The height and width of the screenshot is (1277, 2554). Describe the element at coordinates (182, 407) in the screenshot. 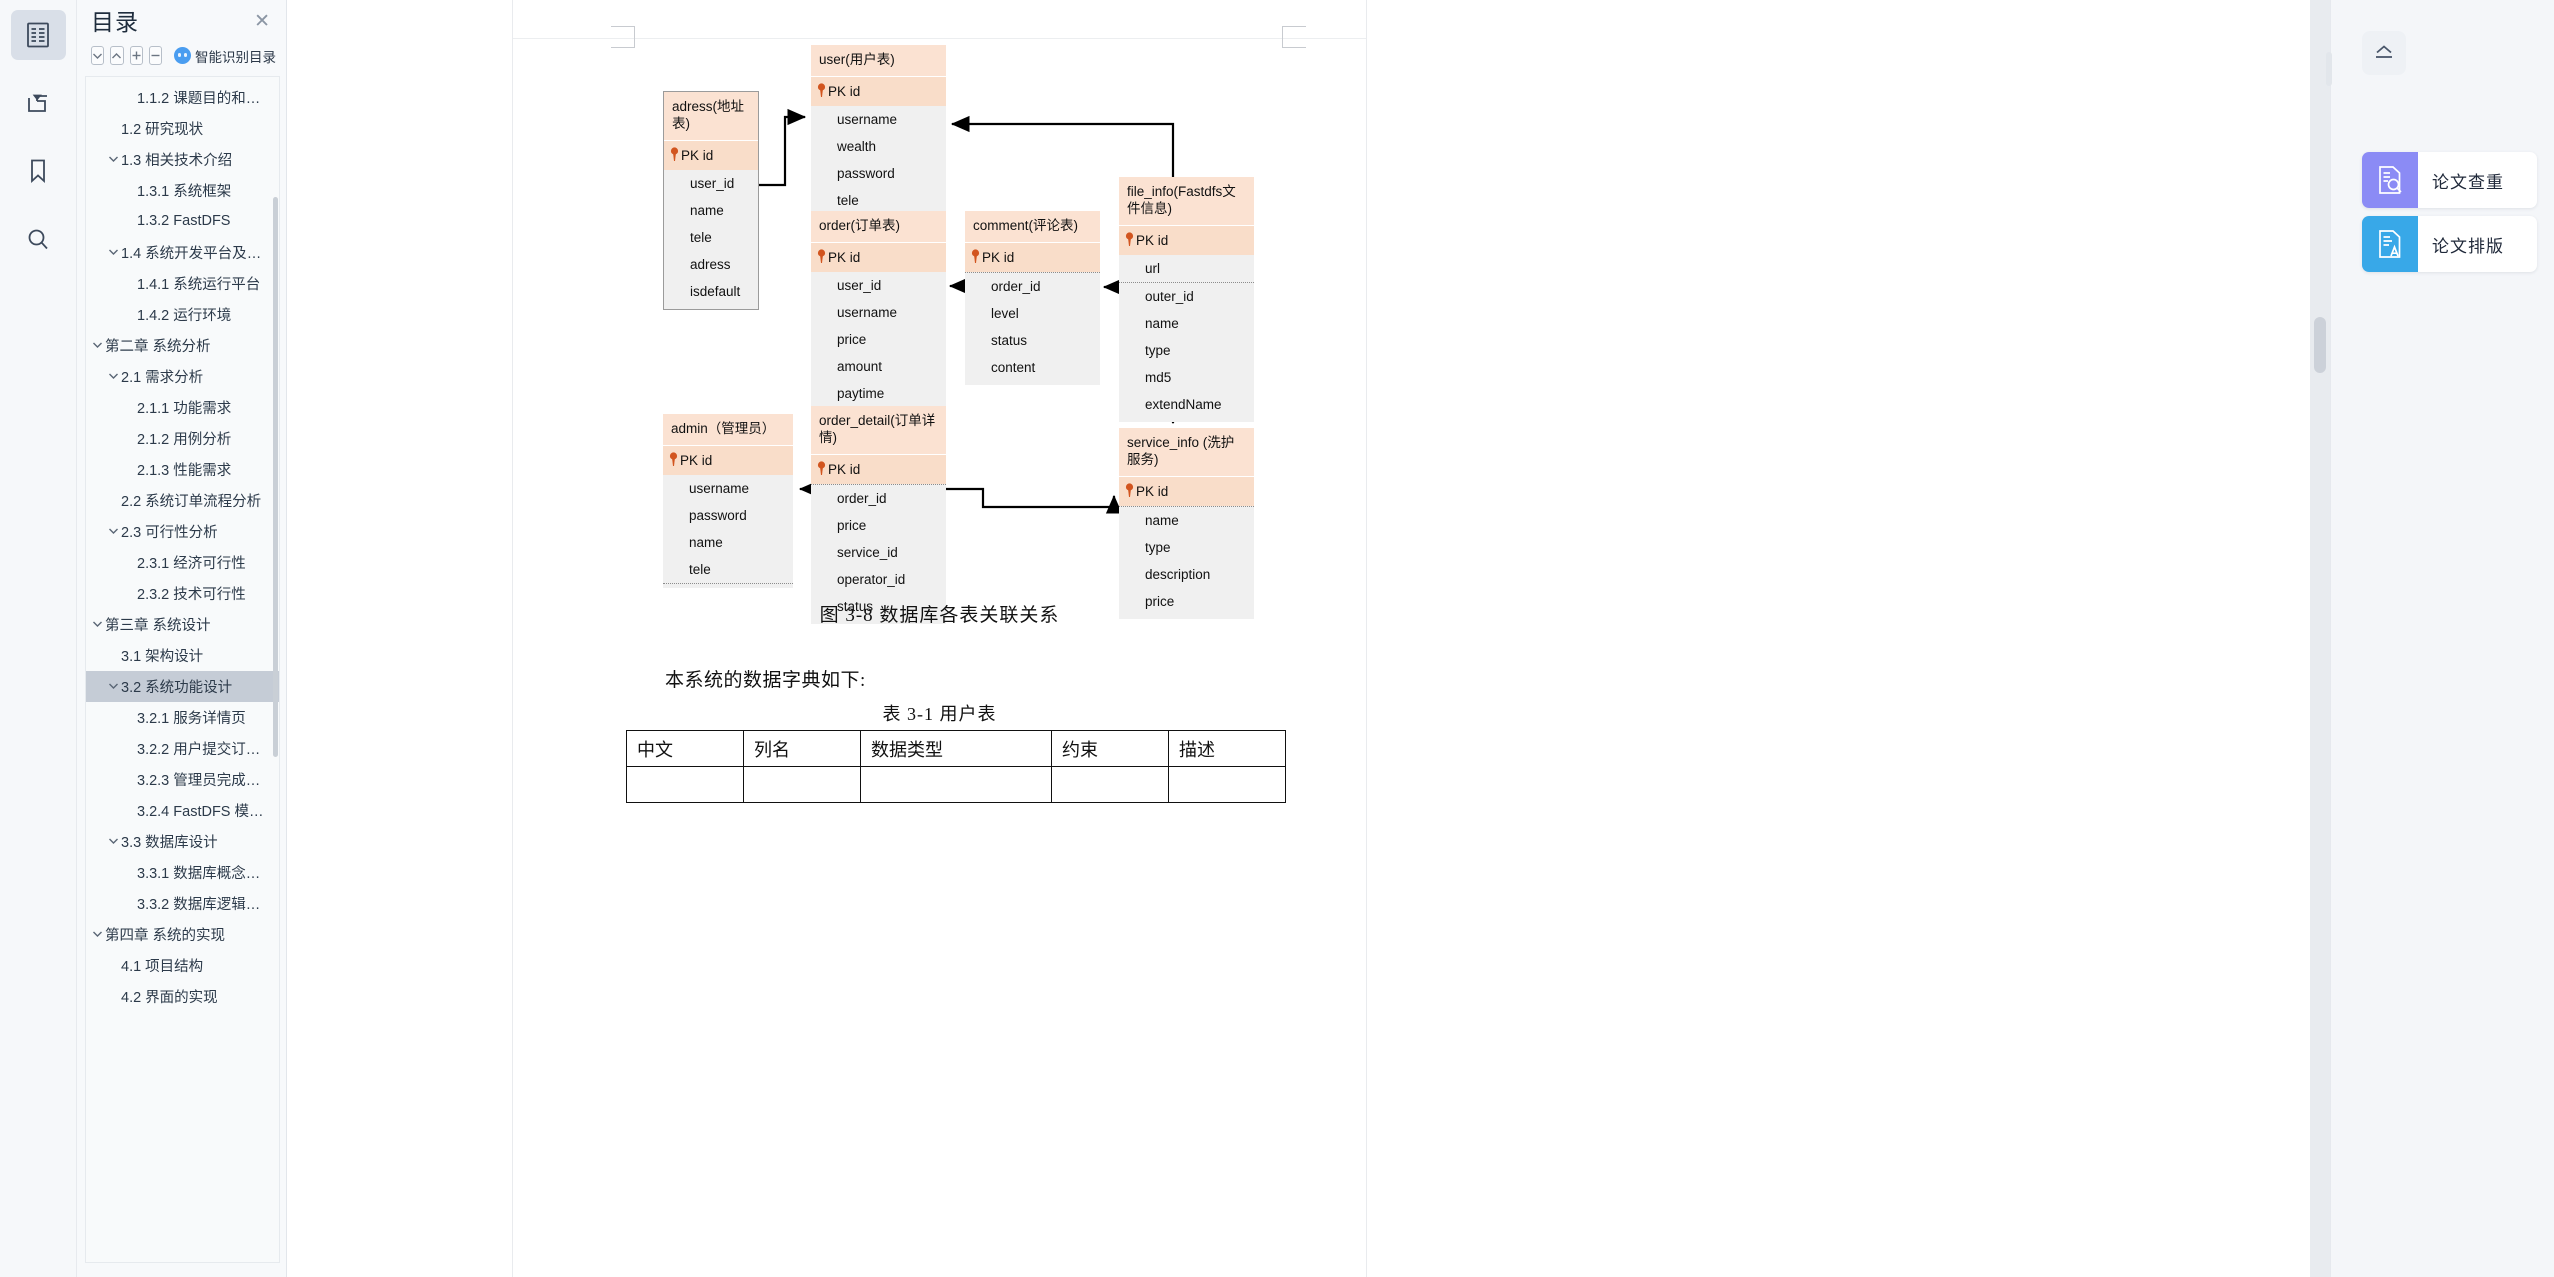

I see `toc-item: 2.1.1 功能需求` at that location.